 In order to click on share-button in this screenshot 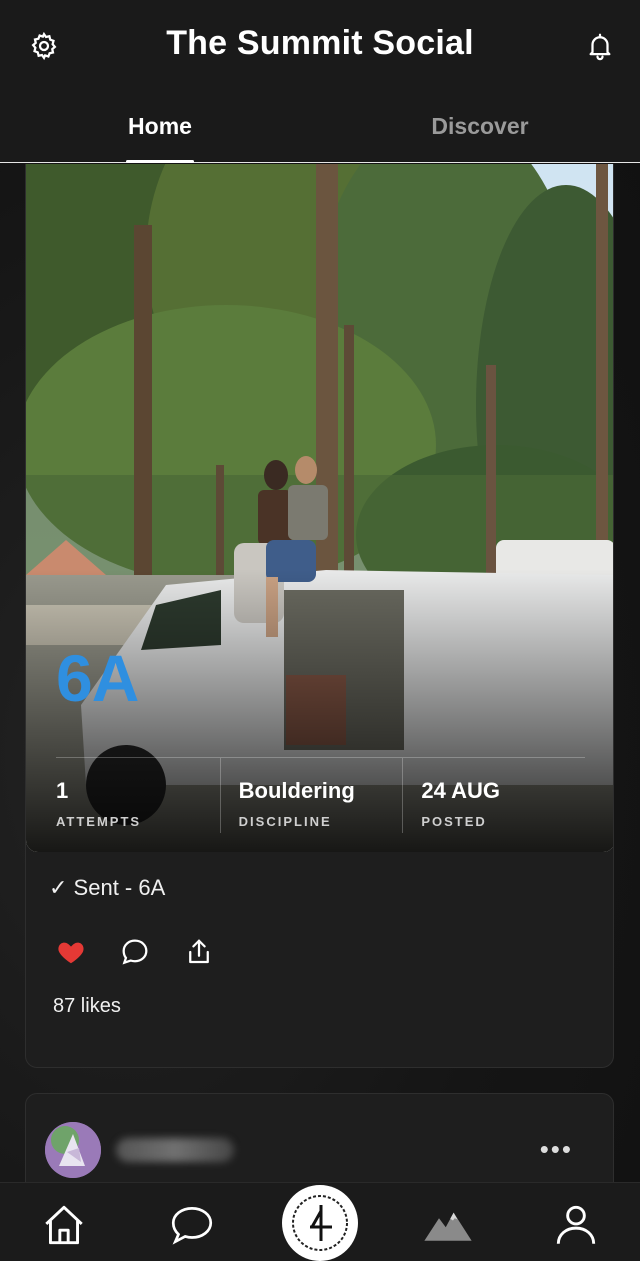, I will do `click(199, 952)`.